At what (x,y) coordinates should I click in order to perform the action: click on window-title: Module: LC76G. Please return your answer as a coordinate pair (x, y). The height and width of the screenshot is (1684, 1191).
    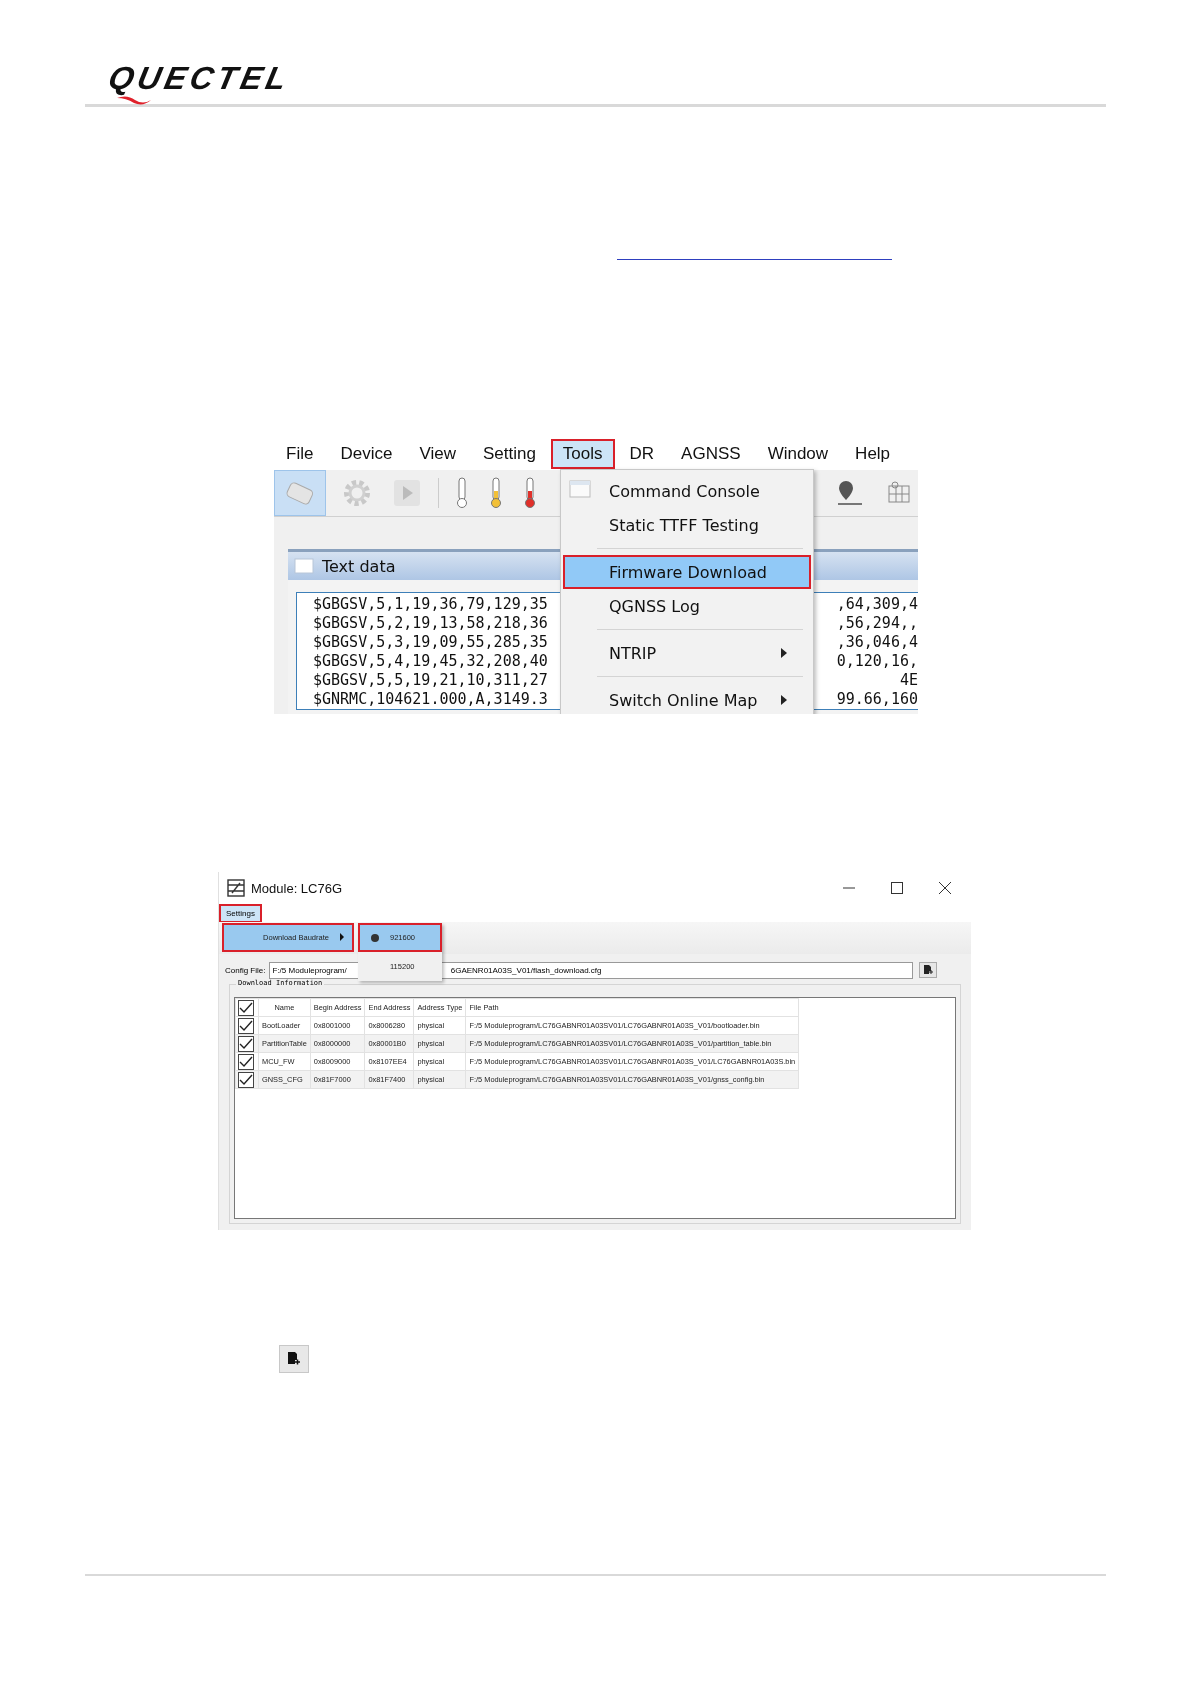
    Looking at the image, I should click on (297, 888).